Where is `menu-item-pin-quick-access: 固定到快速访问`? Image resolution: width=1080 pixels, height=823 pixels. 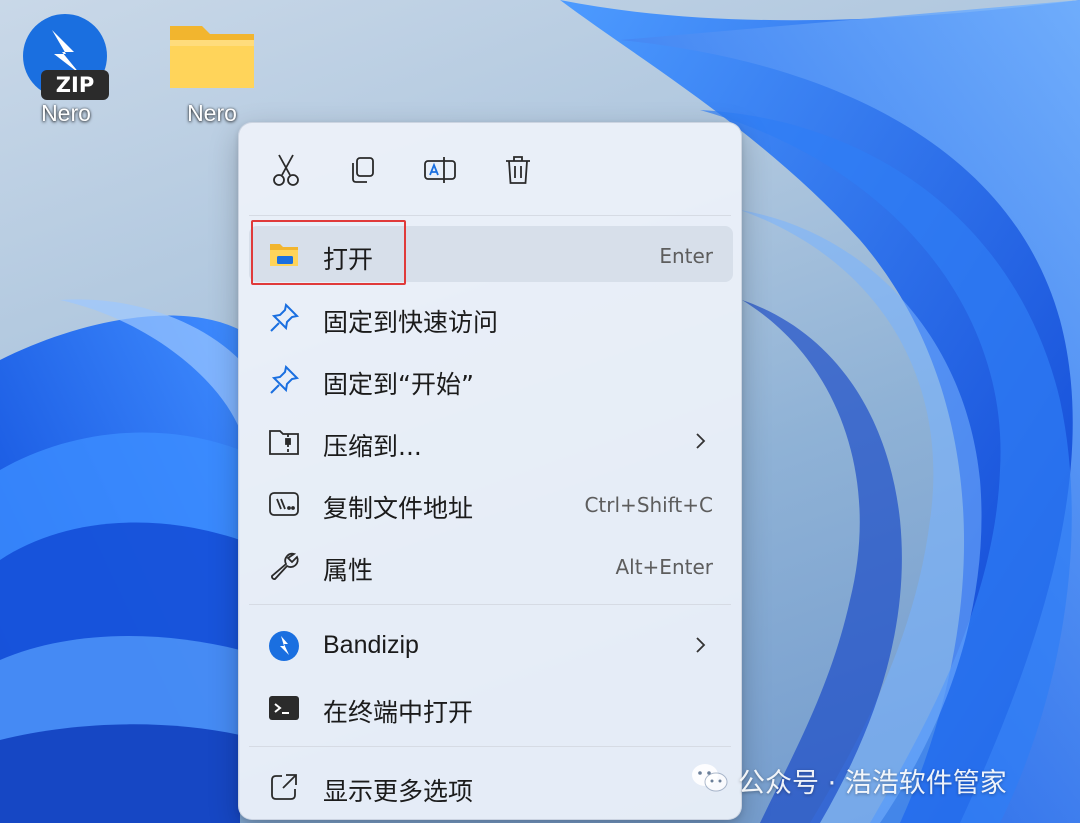 menu-item-pin-quick-access: 固定到快速访问 is located at coordinates (491, 317).